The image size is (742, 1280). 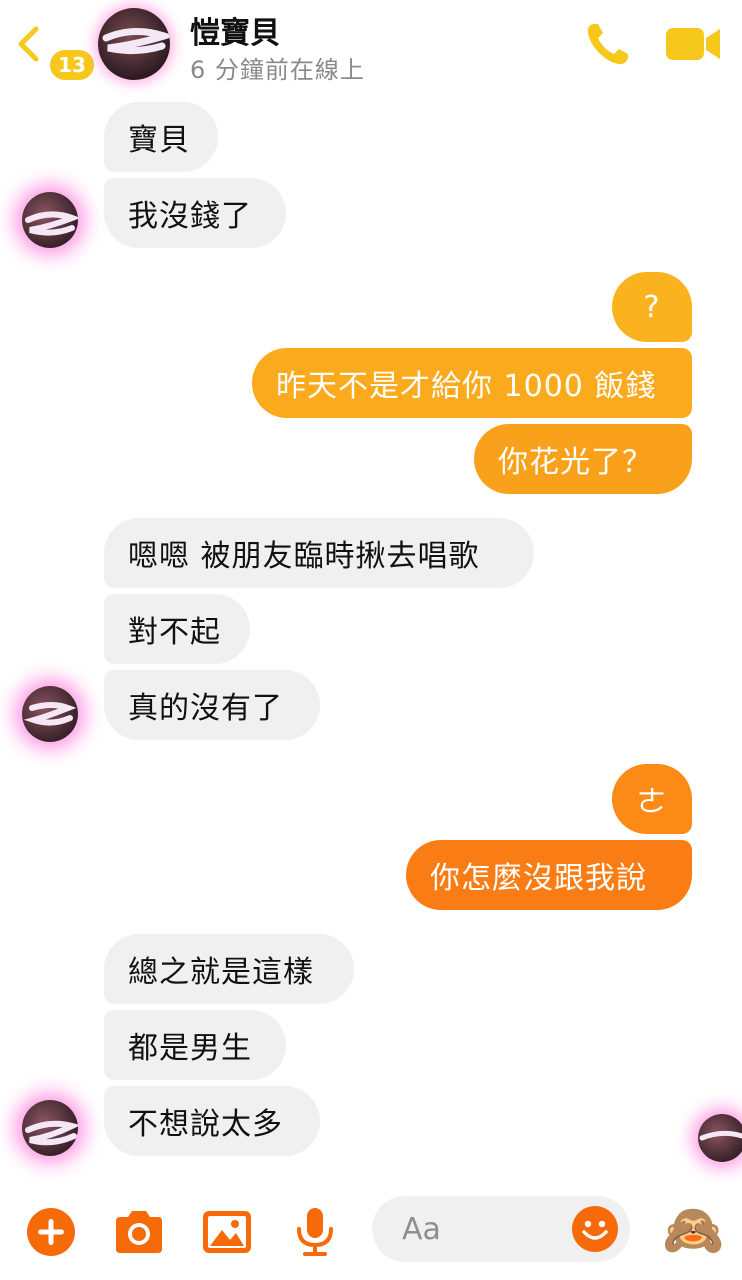 I want to click on quick-reaction-button: 🙈, so click(x=693, y=1230).